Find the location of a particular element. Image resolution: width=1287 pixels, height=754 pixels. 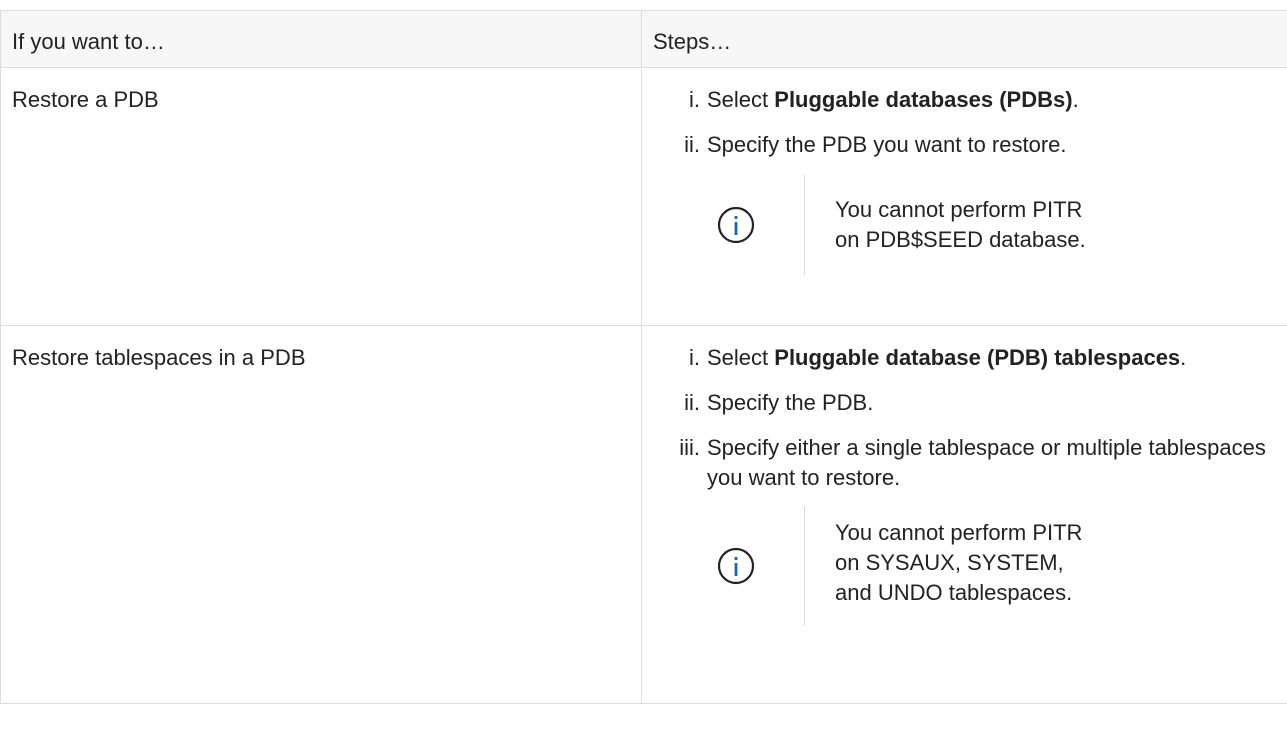

step-text-bold: Pluggable database (PDB) tablespaces is located at coordinates (977, 357).